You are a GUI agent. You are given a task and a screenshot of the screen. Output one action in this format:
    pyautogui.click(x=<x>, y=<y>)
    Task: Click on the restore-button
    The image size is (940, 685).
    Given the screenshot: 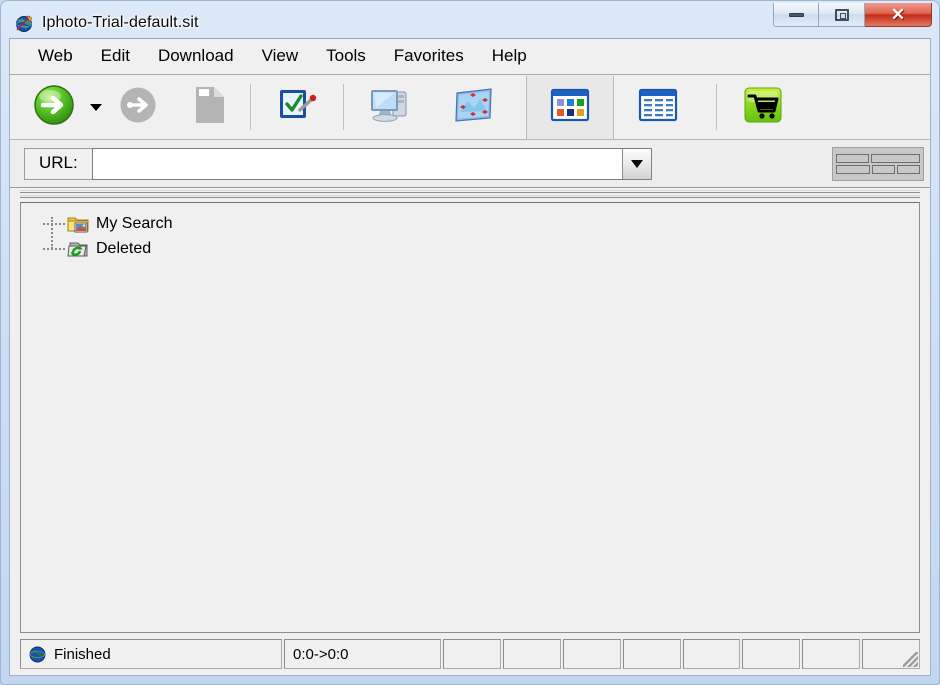 What is the action you would take?
    pyautogui.click(x=842, y=15)
    